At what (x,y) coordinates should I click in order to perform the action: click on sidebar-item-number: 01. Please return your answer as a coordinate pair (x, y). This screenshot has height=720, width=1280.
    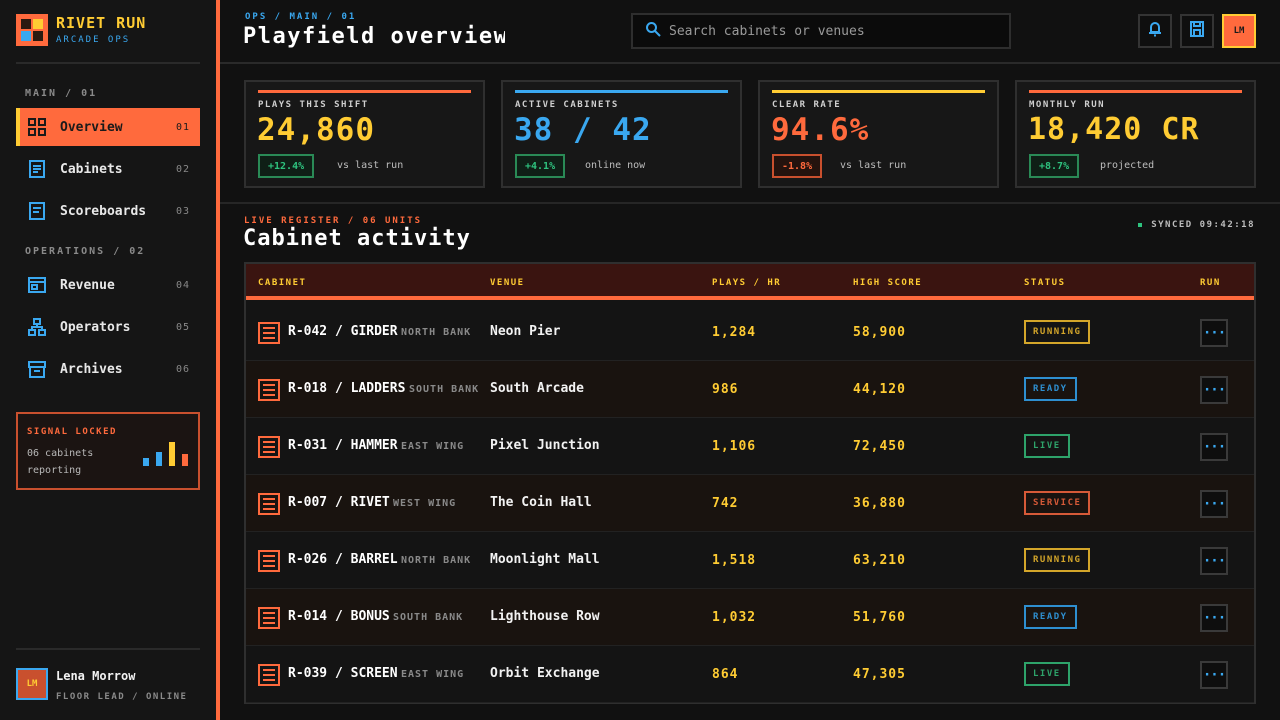
    Looking at the image, I should click on (182, 127).